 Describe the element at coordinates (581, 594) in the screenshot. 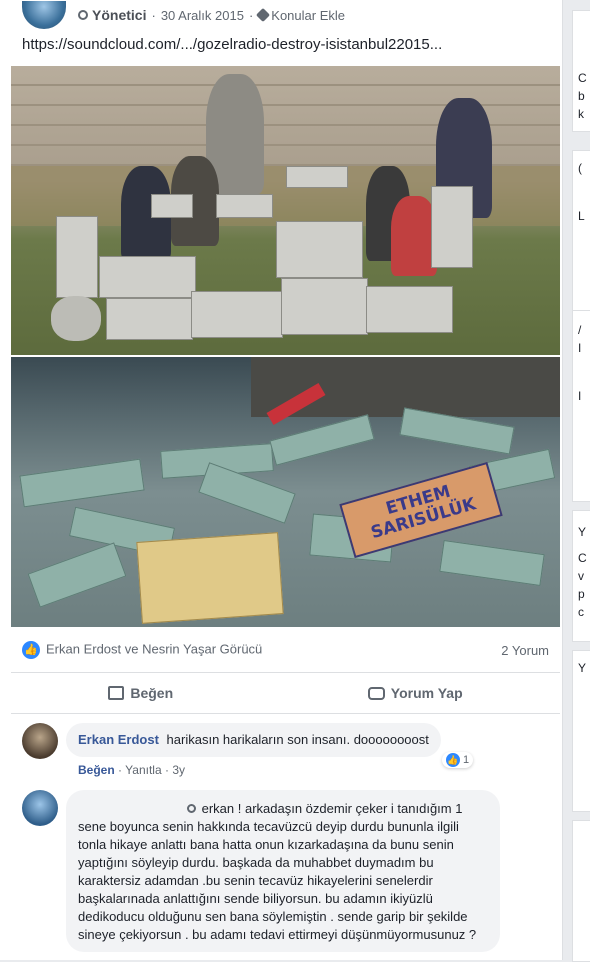

I see `sidebar-text: p` at that location.